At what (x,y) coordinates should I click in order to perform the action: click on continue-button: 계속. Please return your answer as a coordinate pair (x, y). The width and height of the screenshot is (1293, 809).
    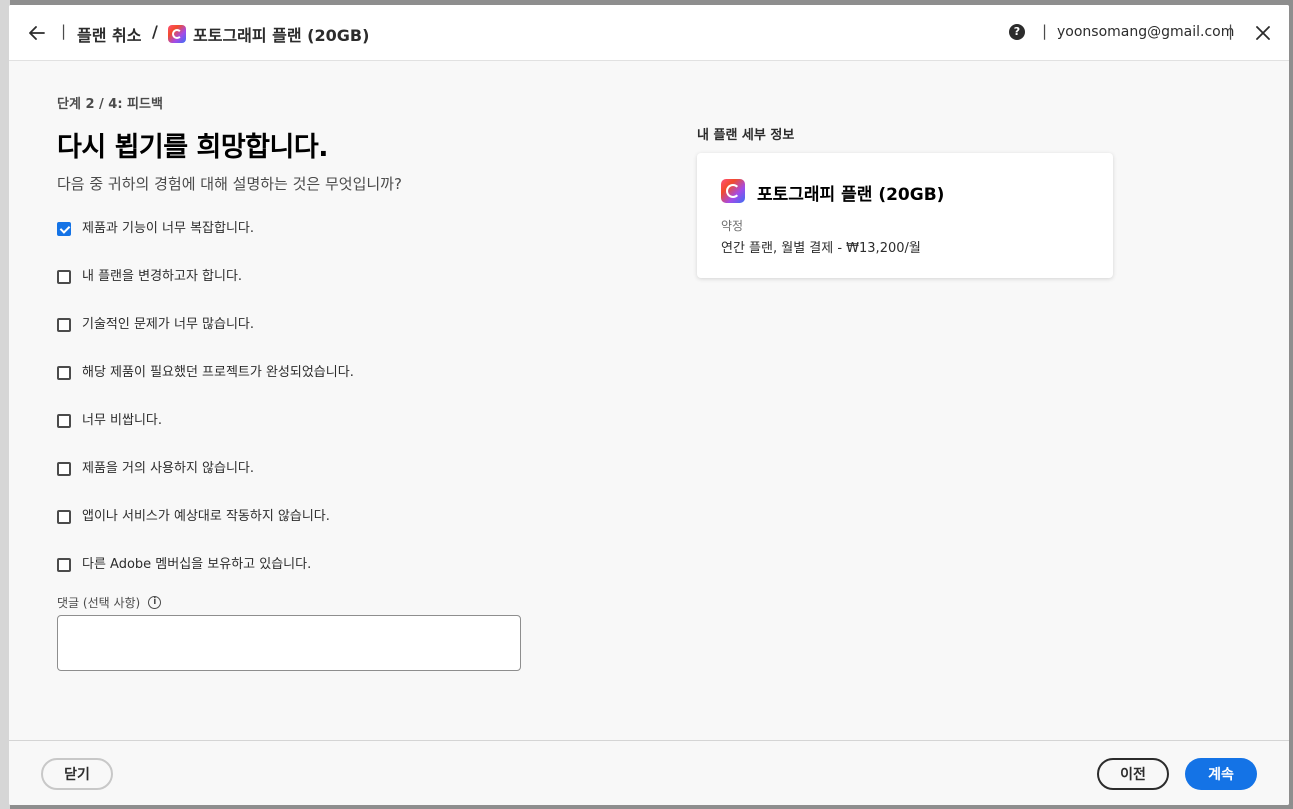
    Looking at the image, I should click on (1221, 774).